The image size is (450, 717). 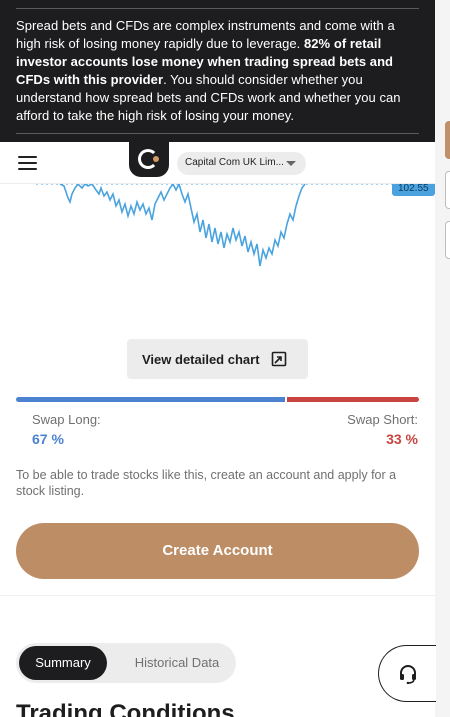 What do you see at coordinates (177, 663) in the screenshot?
I see `tab-historical-data: Historical Data` at bounding box center [177, 663].